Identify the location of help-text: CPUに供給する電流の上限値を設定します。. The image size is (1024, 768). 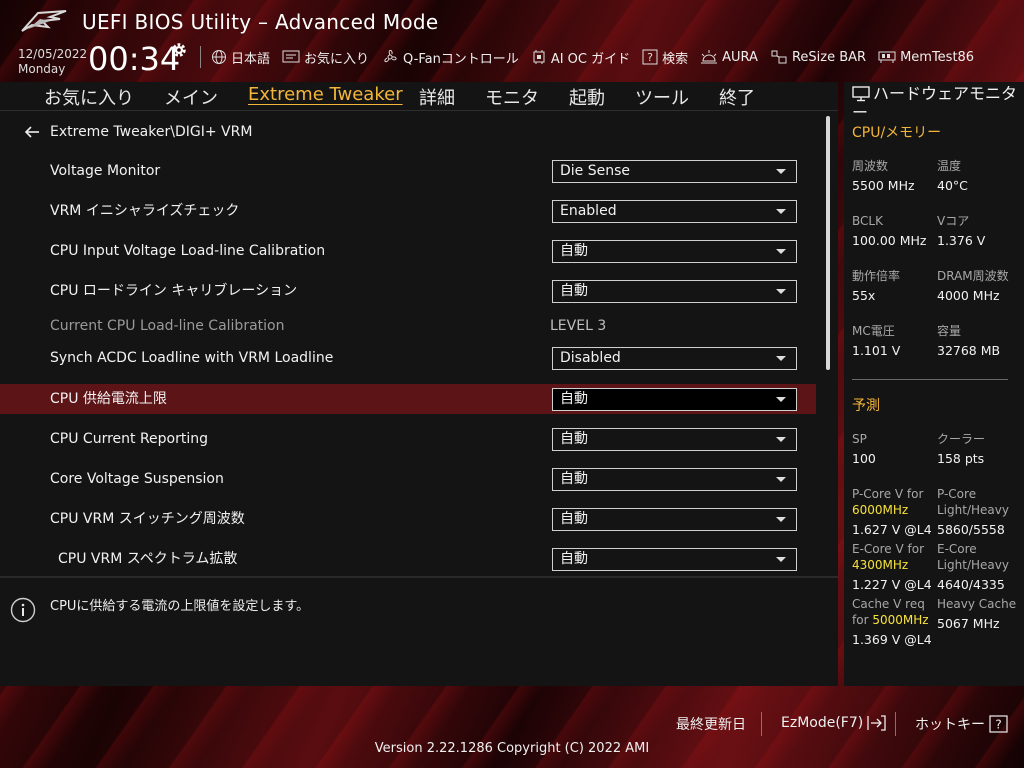
(180, 606).